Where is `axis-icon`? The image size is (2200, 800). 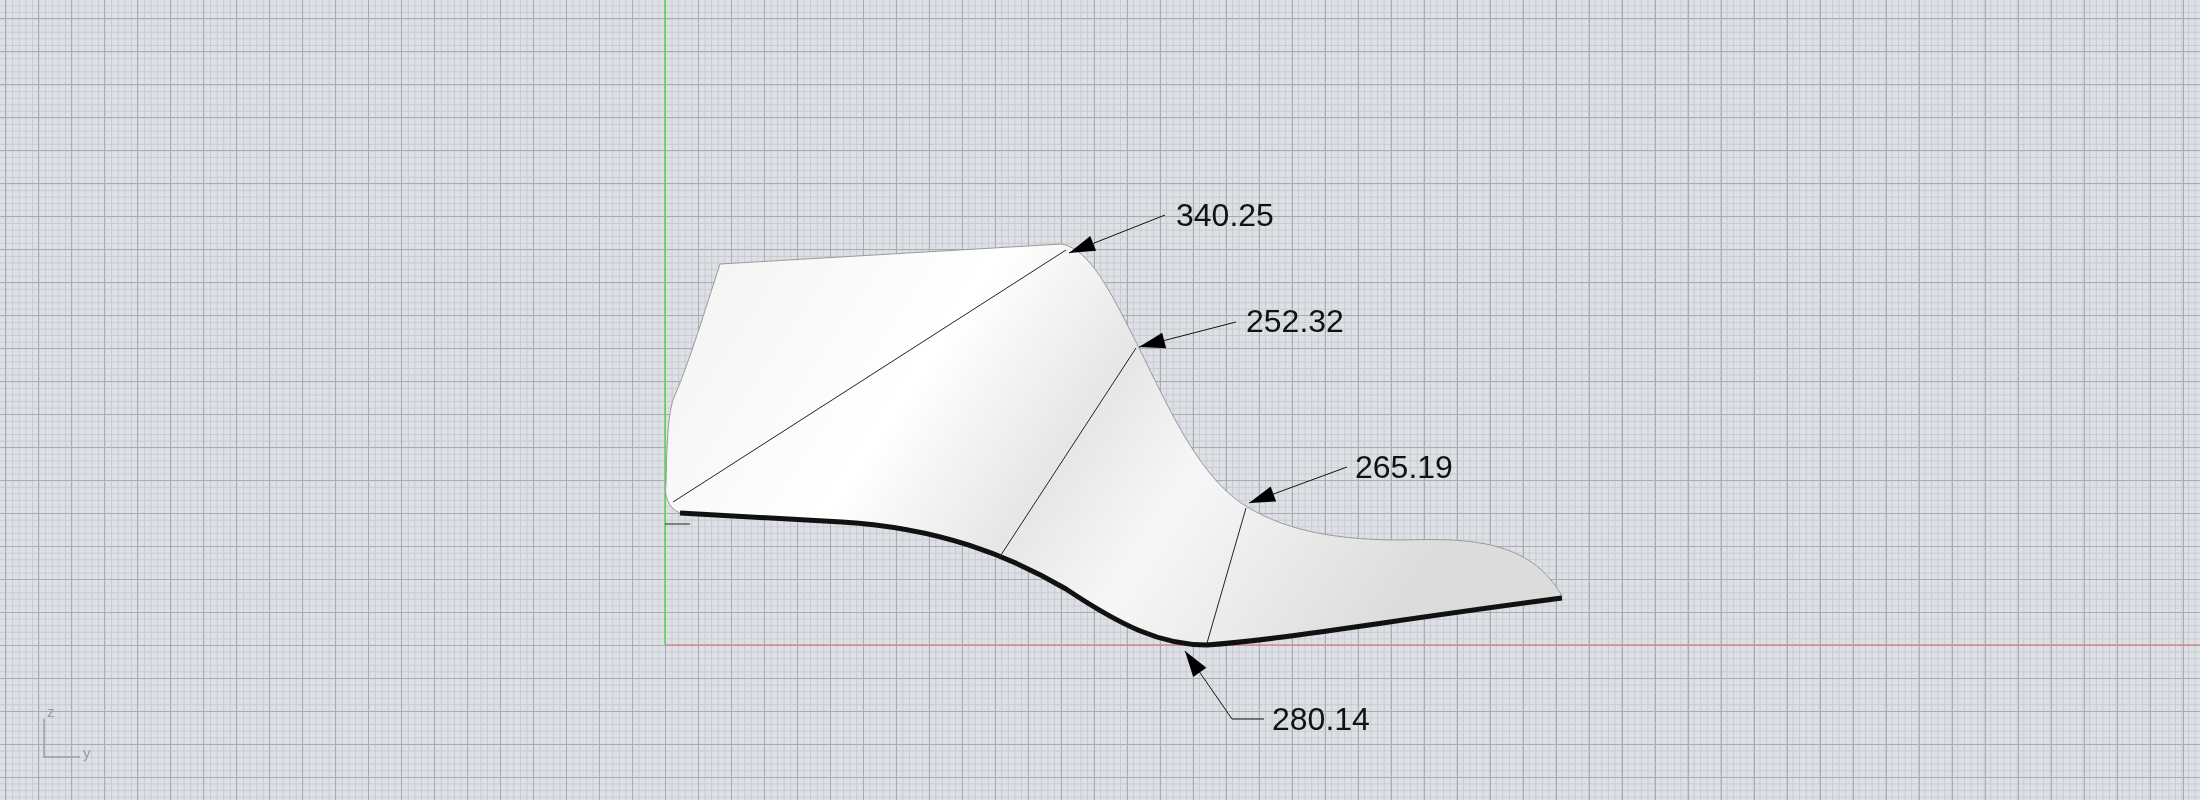 axis-icon is located at coordinates (62, 738).